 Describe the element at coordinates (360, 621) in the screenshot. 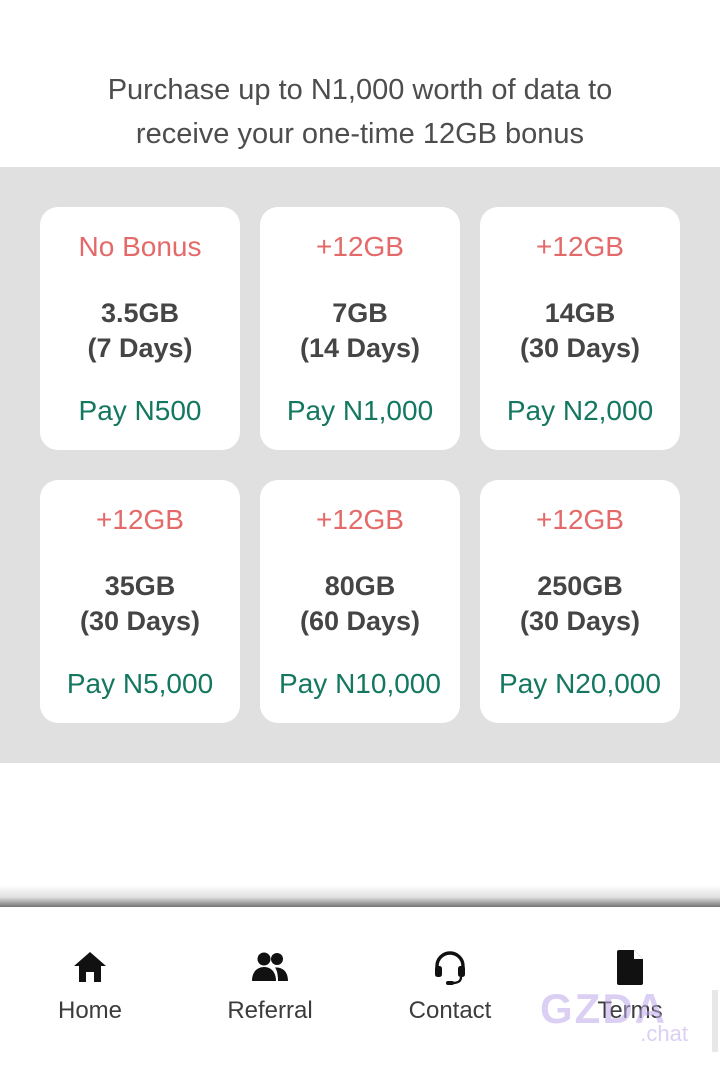

I see `plan-duration: (60 Days)` at that location.